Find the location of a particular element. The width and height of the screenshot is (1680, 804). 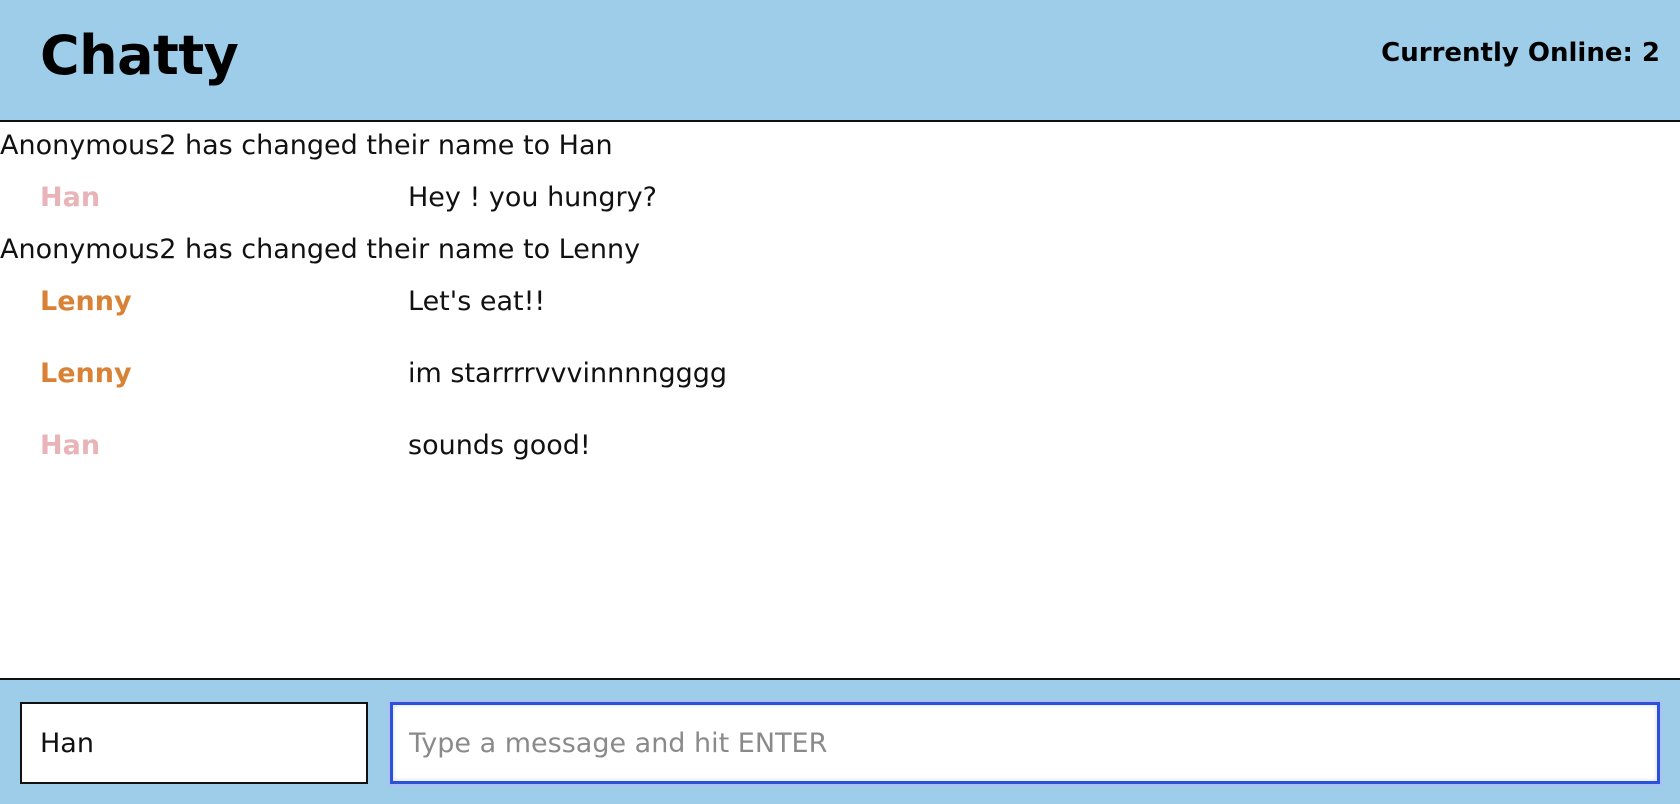

username-input is located at coordinates (194, 743).